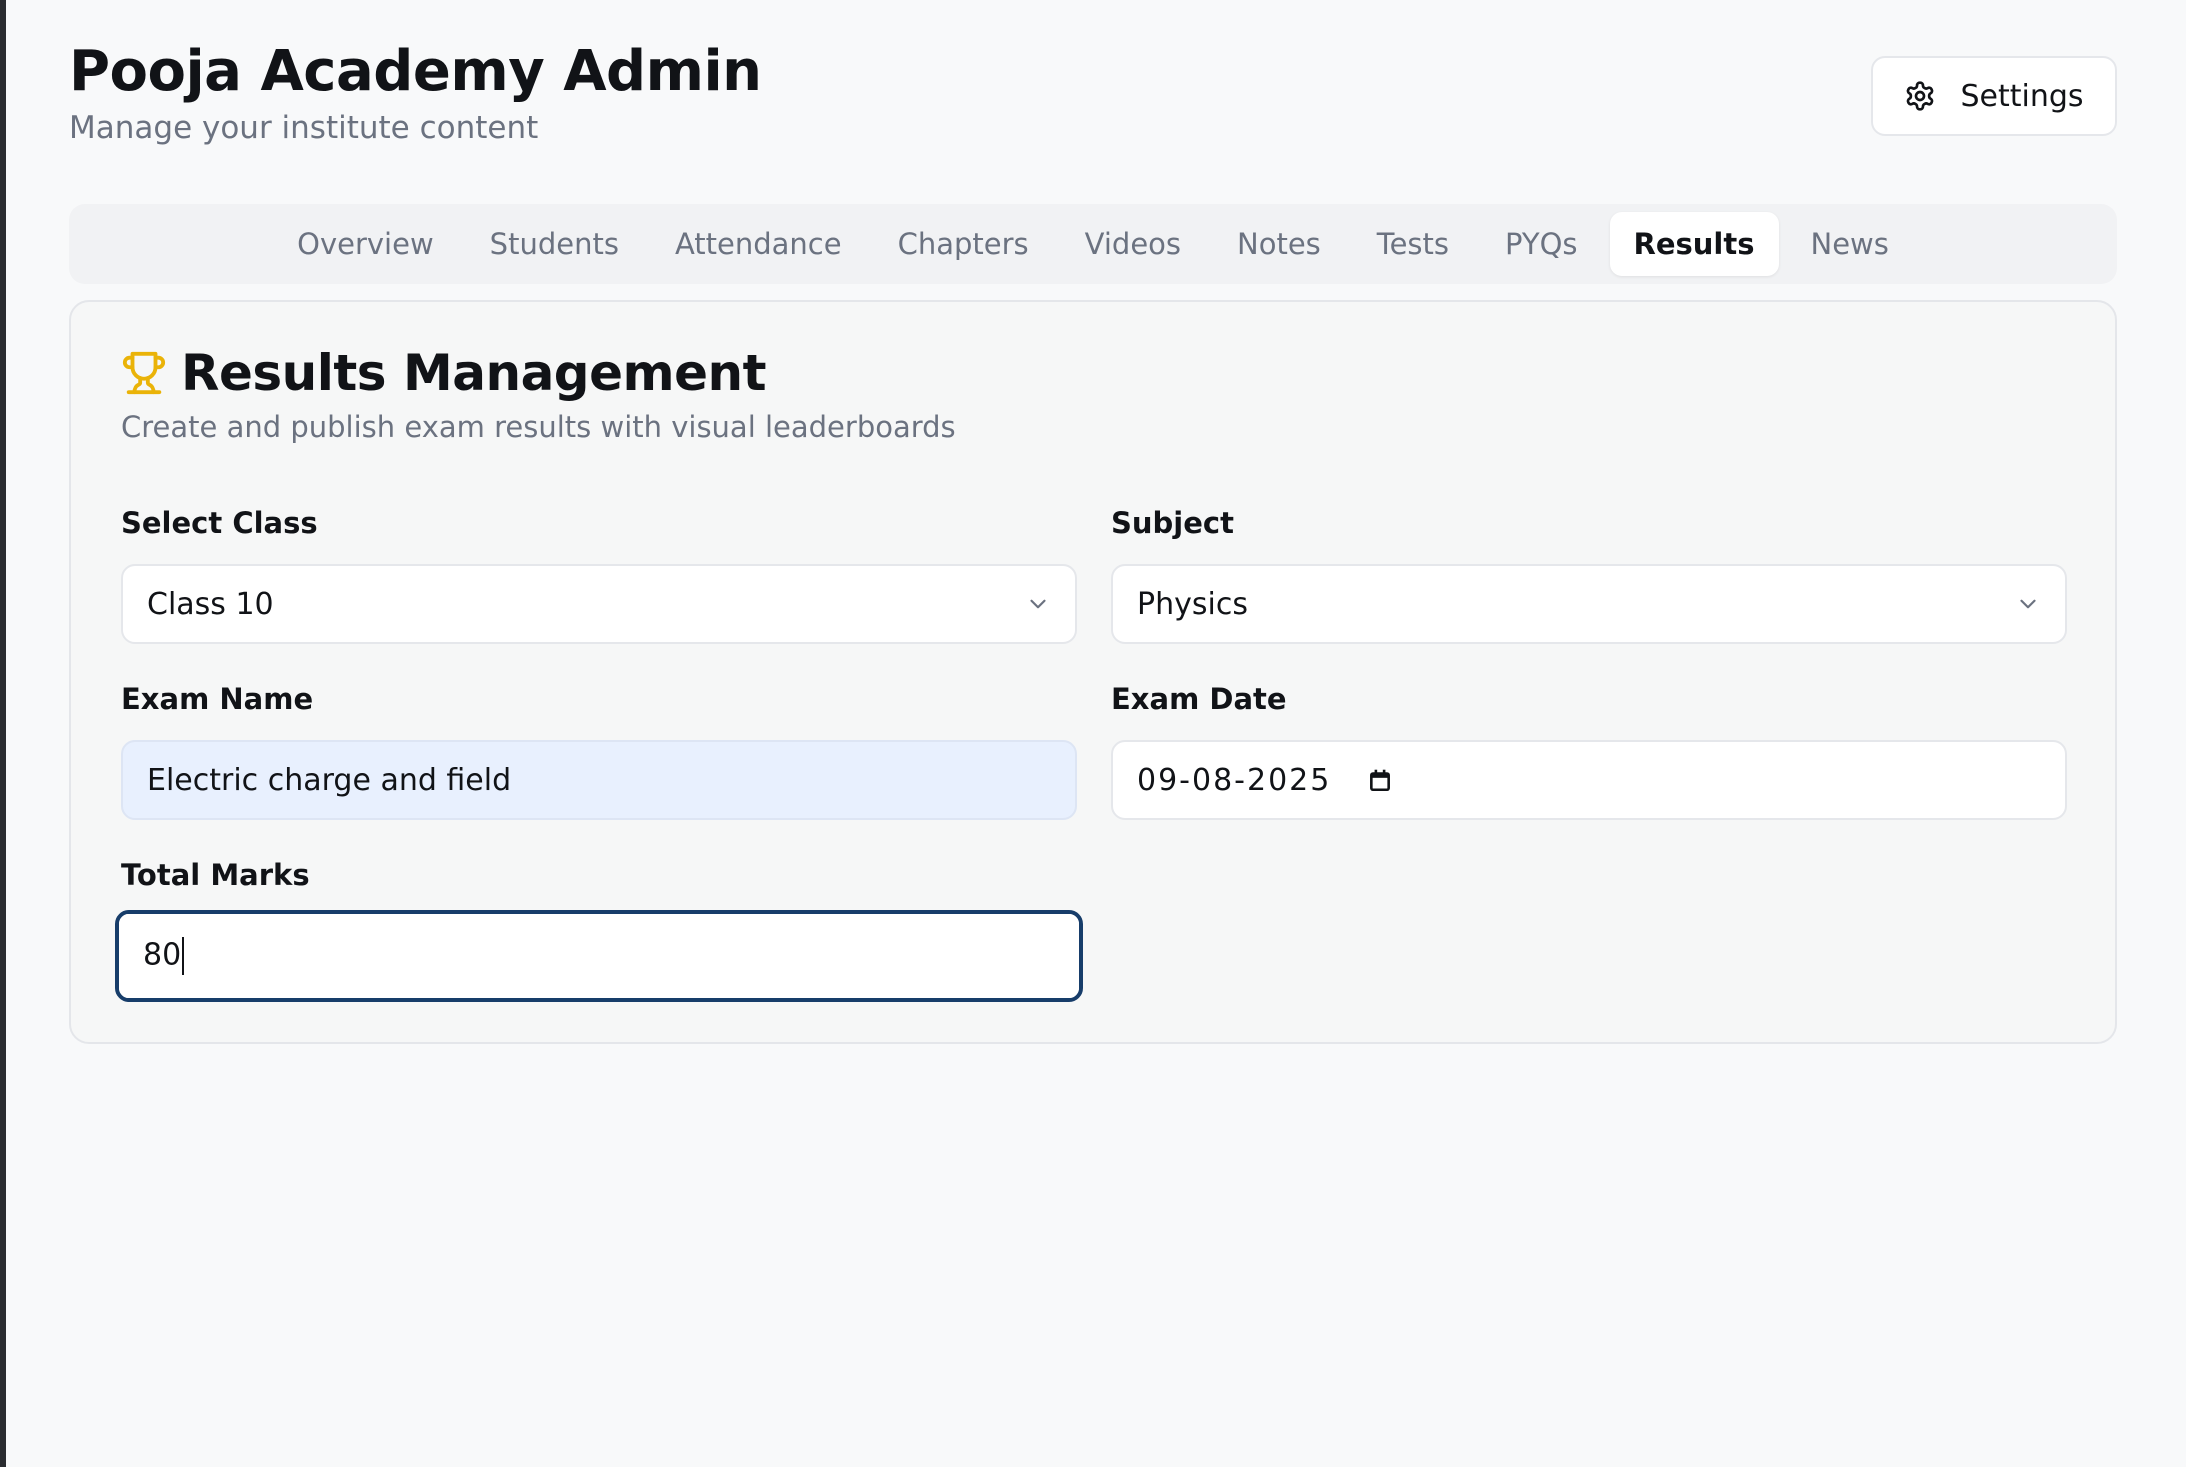  What do you see at coordinates (1234, 780) in the screenshot?
I see `exam-date-value: 09-08-2025` at bounding box center [1234, 780].